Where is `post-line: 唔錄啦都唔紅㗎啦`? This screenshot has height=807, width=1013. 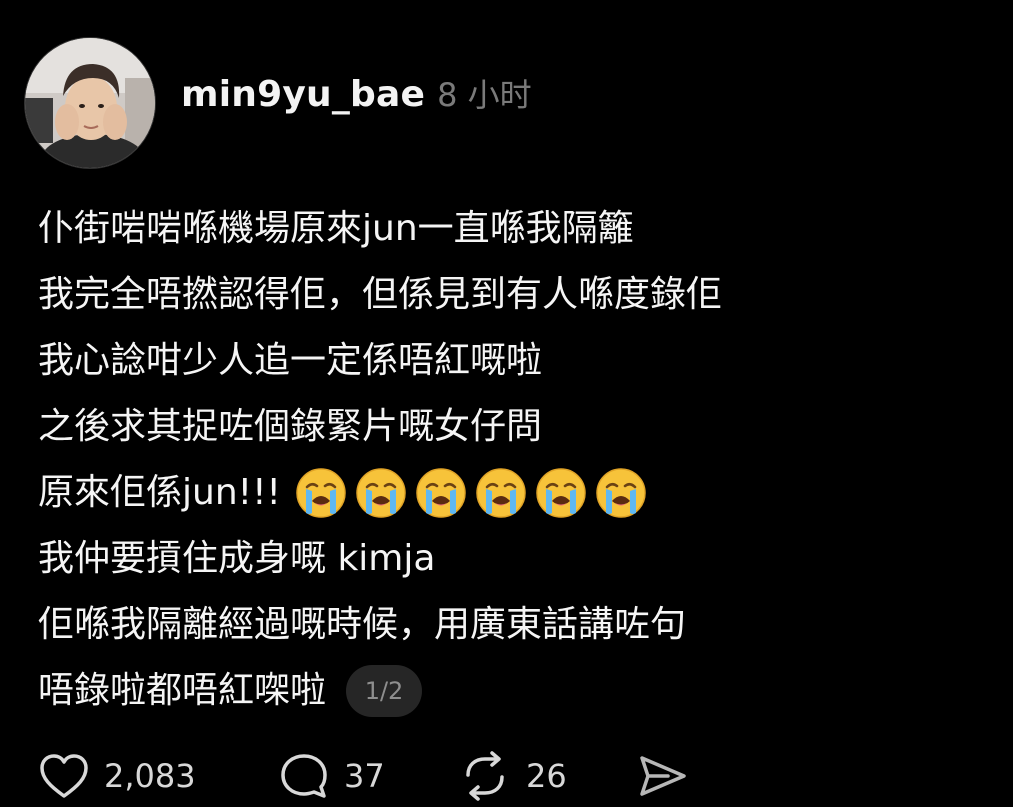
post-line: 唔錄啦都唔紅㗎啦 is located at coordinates (182, 690).